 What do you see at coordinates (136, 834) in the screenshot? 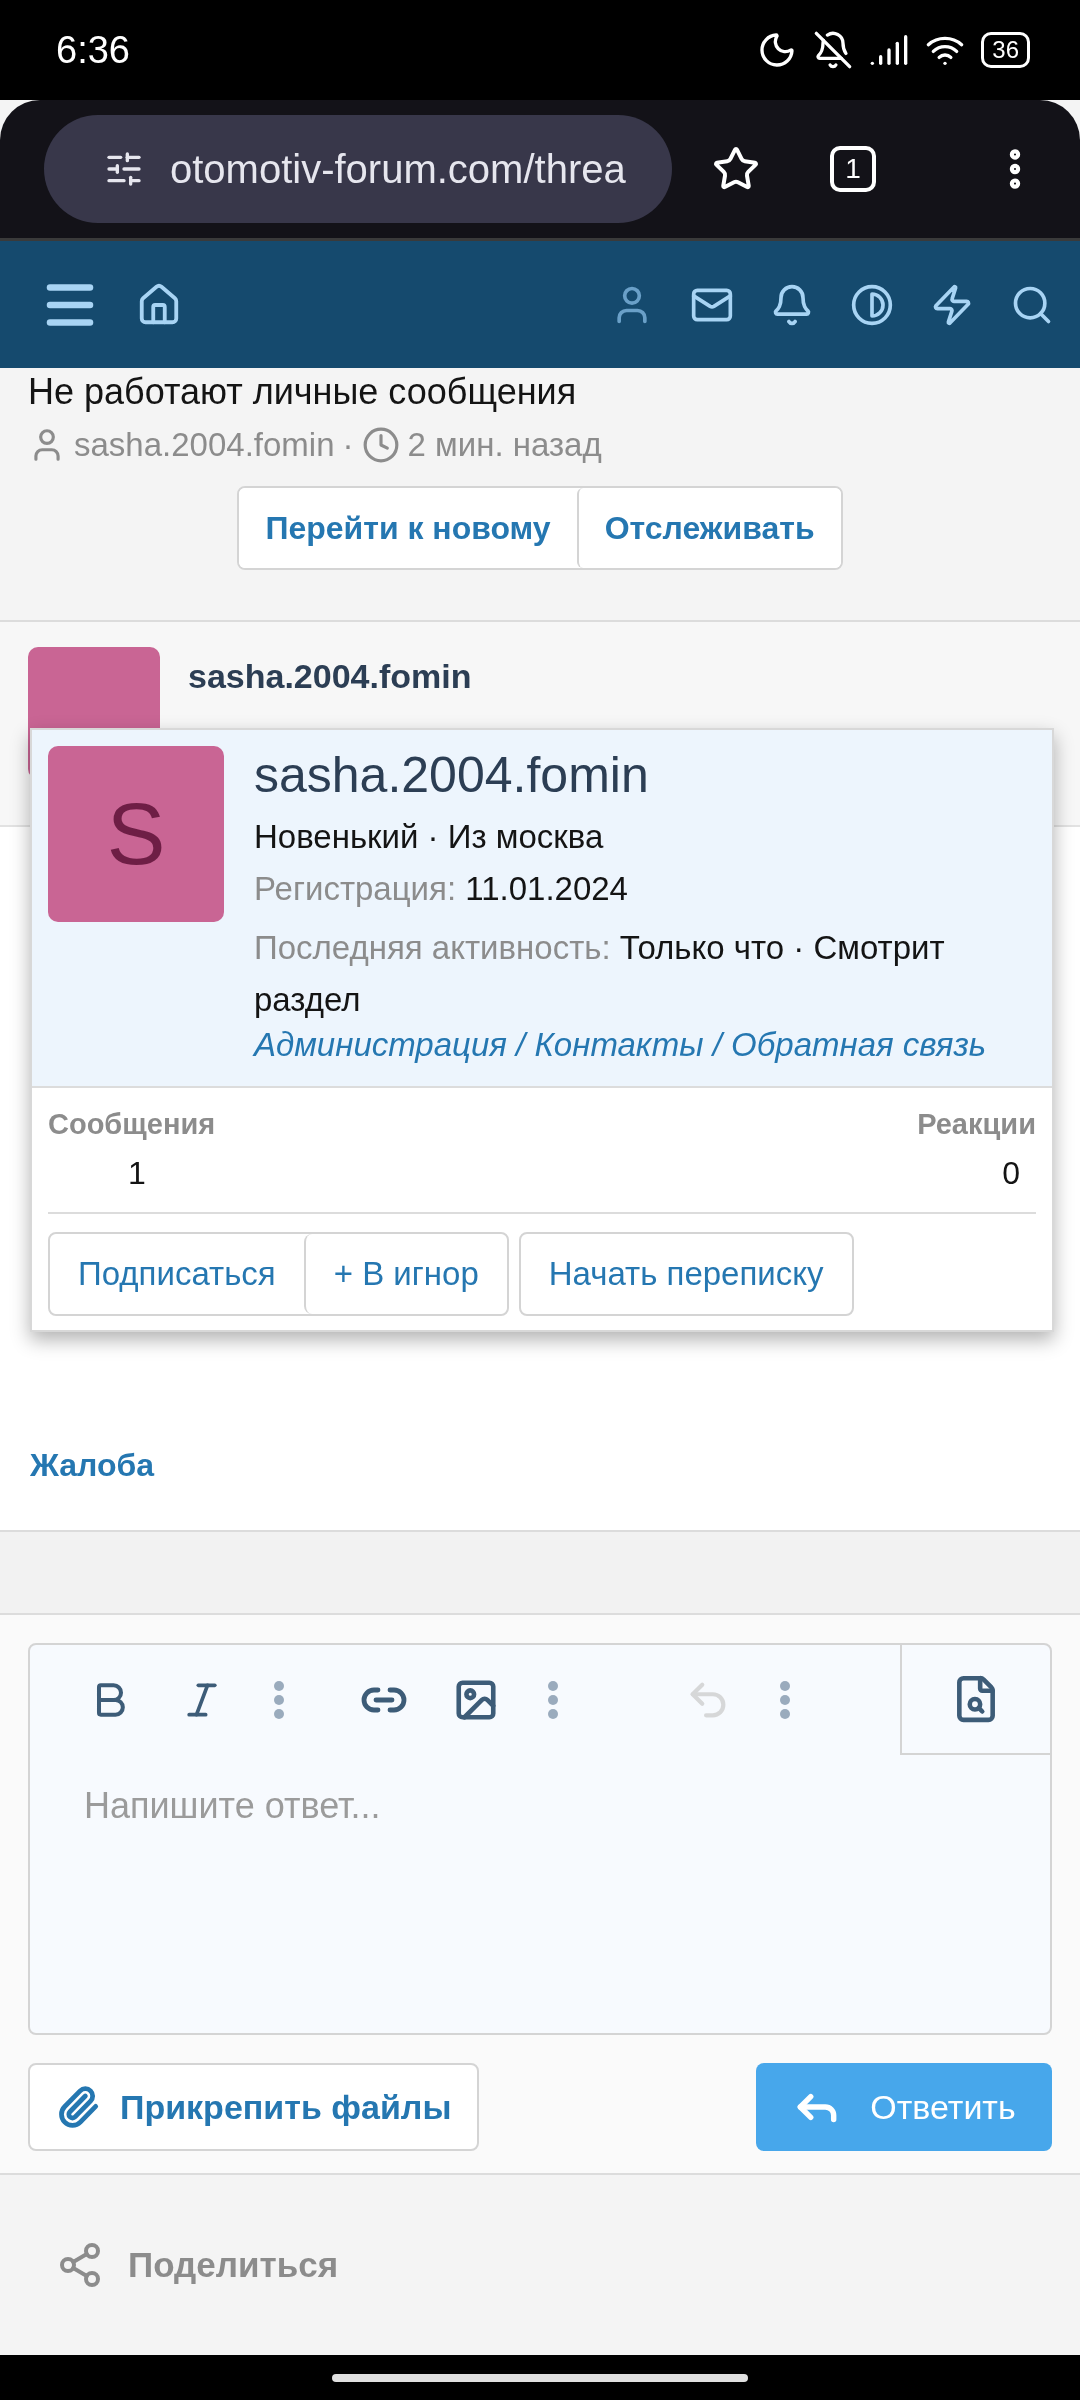
I see `avatar: S` at bounding box center [136, 834].